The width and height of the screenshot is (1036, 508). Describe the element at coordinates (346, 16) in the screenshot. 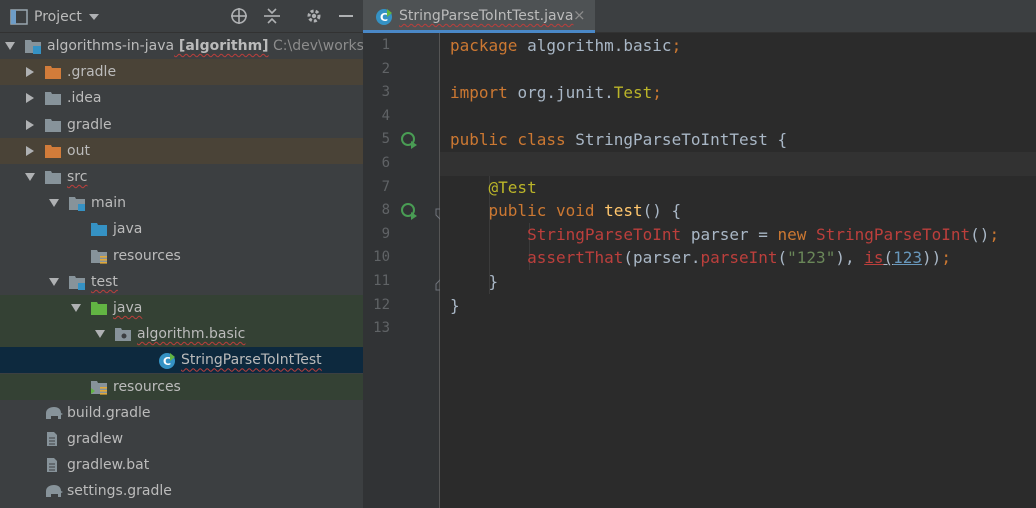

I see `minimize-icon` at that location.